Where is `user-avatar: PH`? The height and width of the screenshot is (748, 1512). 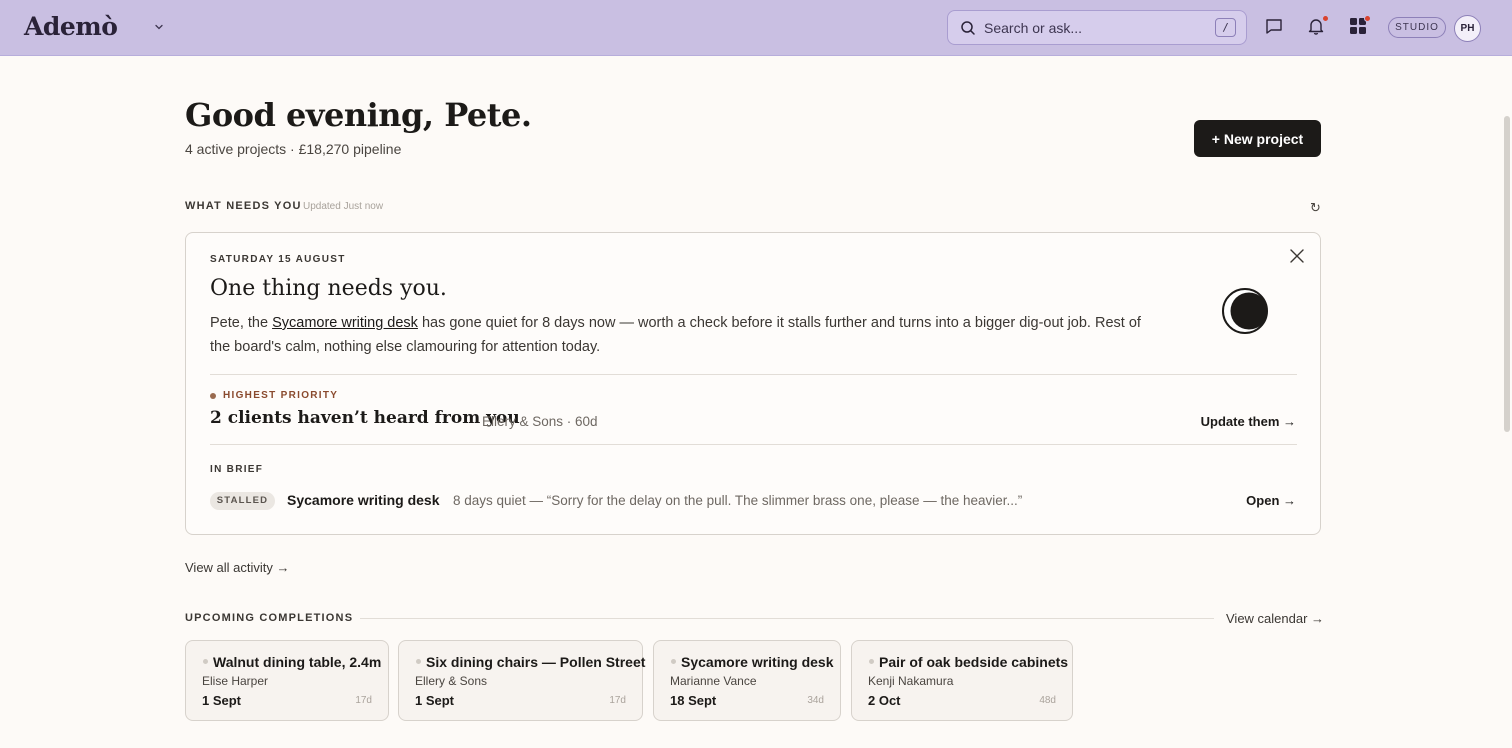 user-avatar: PH is located at coordinates (1467, 28).